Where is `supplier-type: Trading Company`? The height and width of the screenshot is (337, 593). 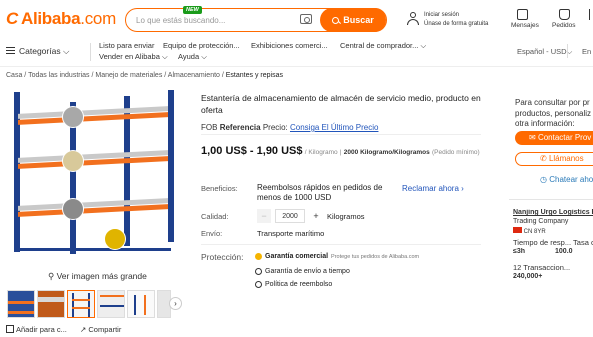 supplier-type: Trading Company is located at coordinates (541, 221).